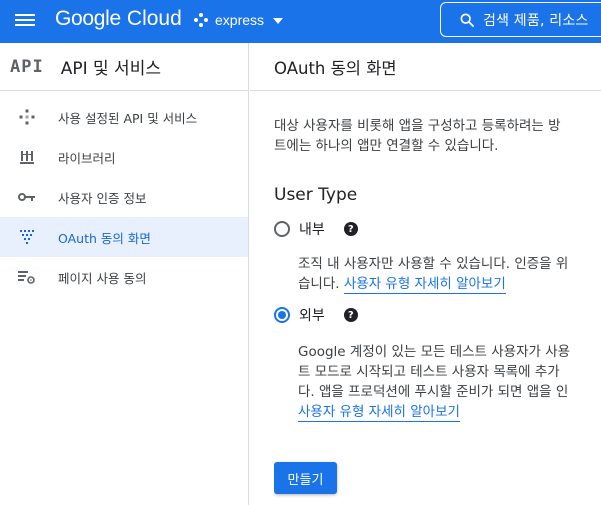  I want to click on external-desc-line: 트 모드로 시작되고 테스트 사용자 목록에 추가, so click(429, 372).